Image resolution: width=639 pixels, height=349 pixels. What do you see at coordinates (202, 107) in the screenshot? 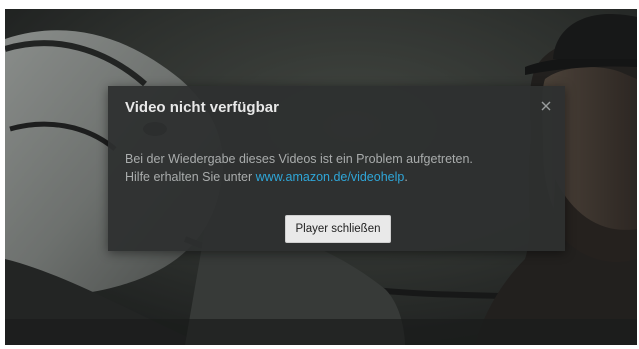
I see `dialog-title: Video nicht verfügbar` at bounding box center [202, 107].